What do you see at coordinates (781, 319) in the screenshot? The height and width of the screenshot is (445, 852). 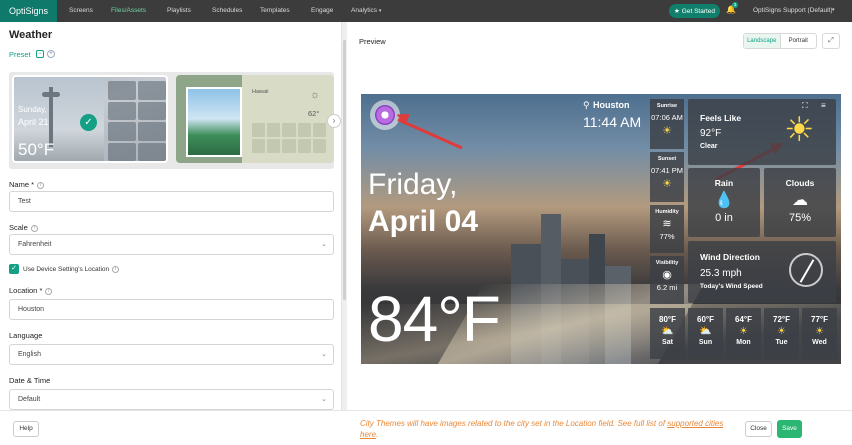 I see `forecast-temp: 72°F` at bounding box center [781, 319].